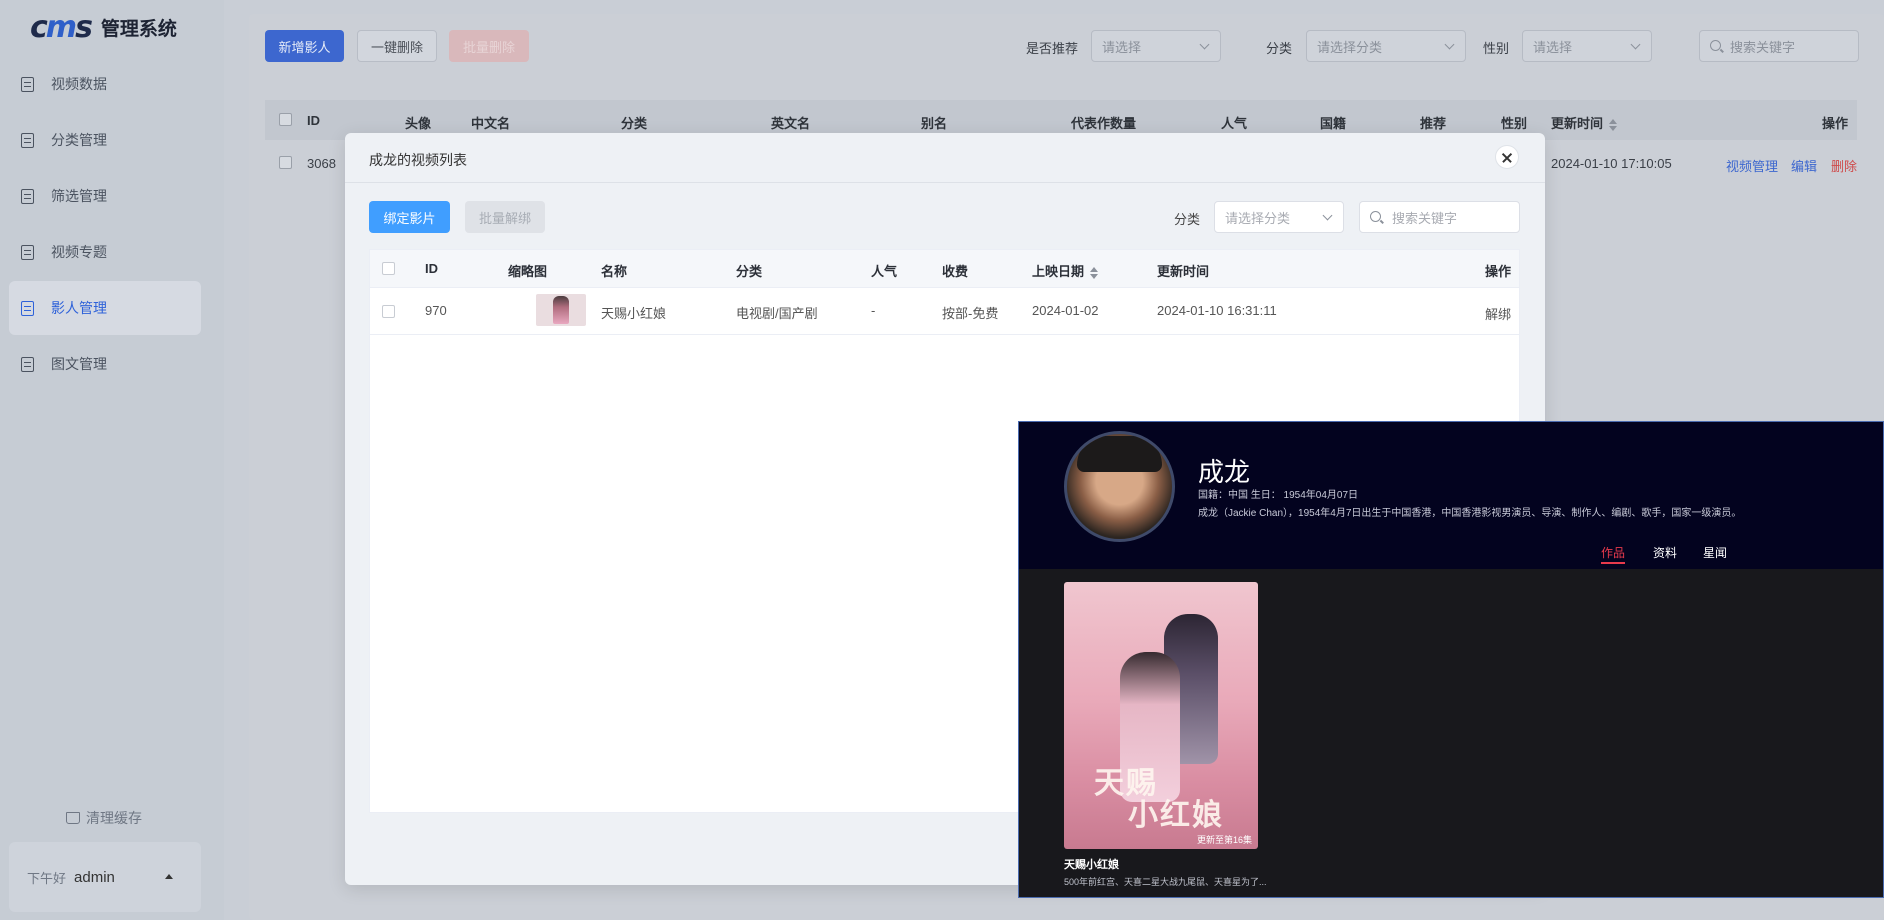 This screenshot has width=1884, height=920. What do you see at coordinates (73, 818) in the screenshot?
I see `basket-icon` at bounding box center [73, 818].